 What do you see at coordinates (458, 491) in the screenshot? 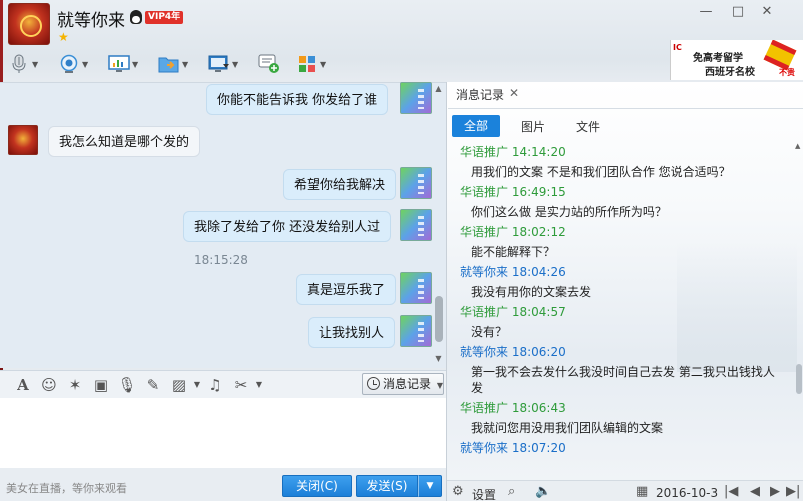
I see `gear-icon: ⚙` at bounding box center [458, 491].